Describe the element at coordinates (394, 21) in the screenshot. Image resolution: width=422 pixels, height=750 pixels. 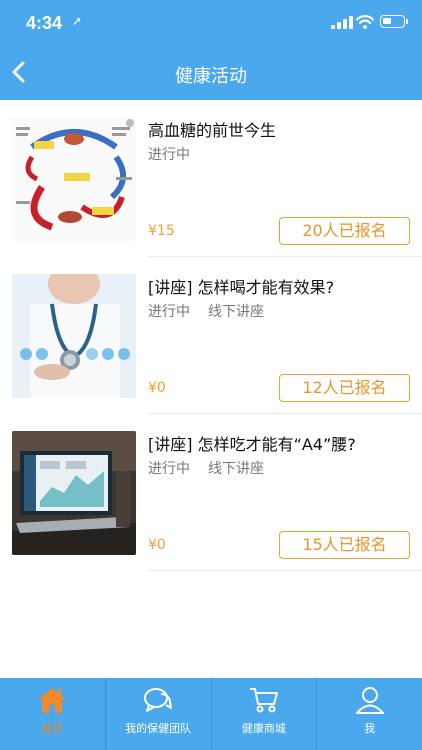
I see `battery-icon` at that location.